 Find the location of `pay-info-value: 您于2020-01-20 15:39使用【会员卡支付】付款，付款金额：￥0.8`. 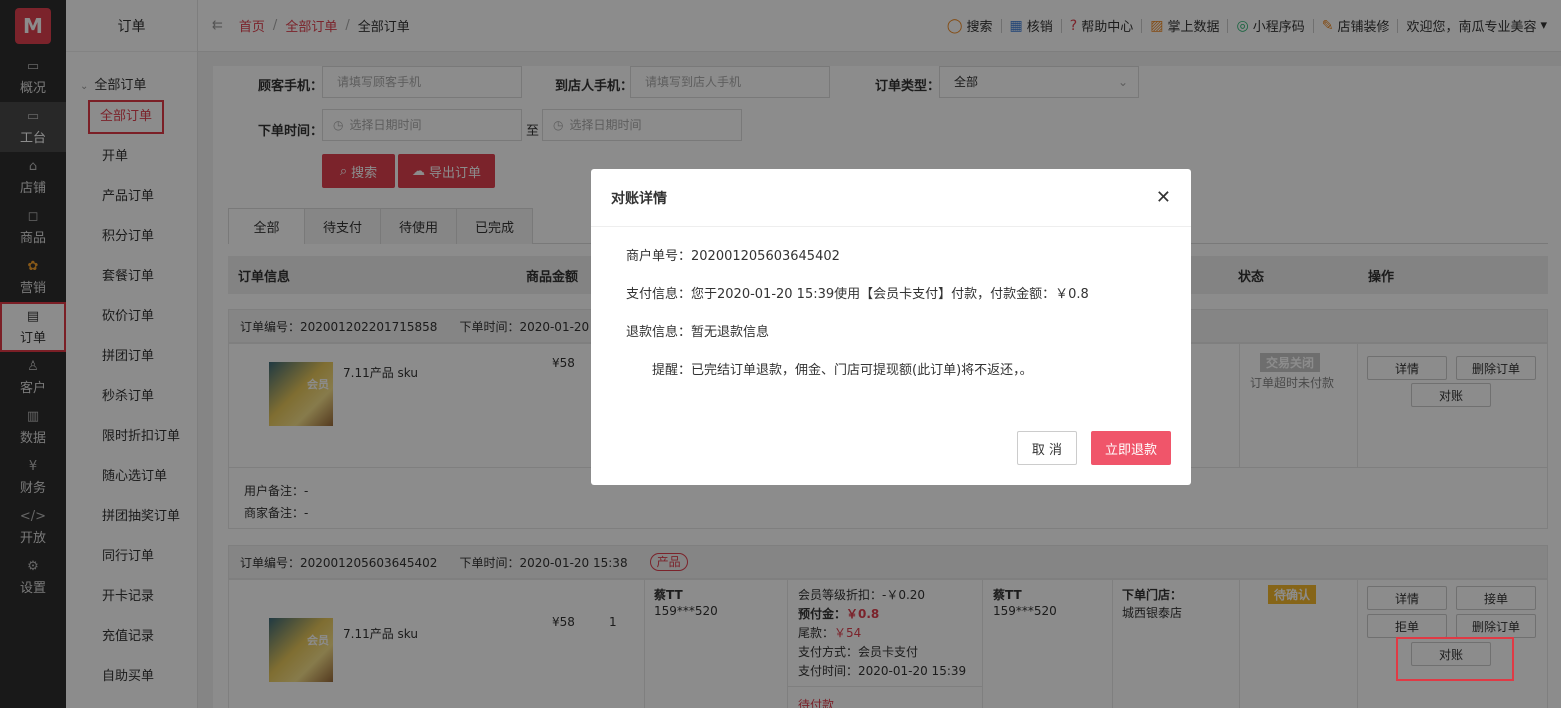

pay-info-value: 您于2020-01-20 15:39使用【会员卡支付】付款，付款金额：￥0.8 is located at coordinates (890, 294).